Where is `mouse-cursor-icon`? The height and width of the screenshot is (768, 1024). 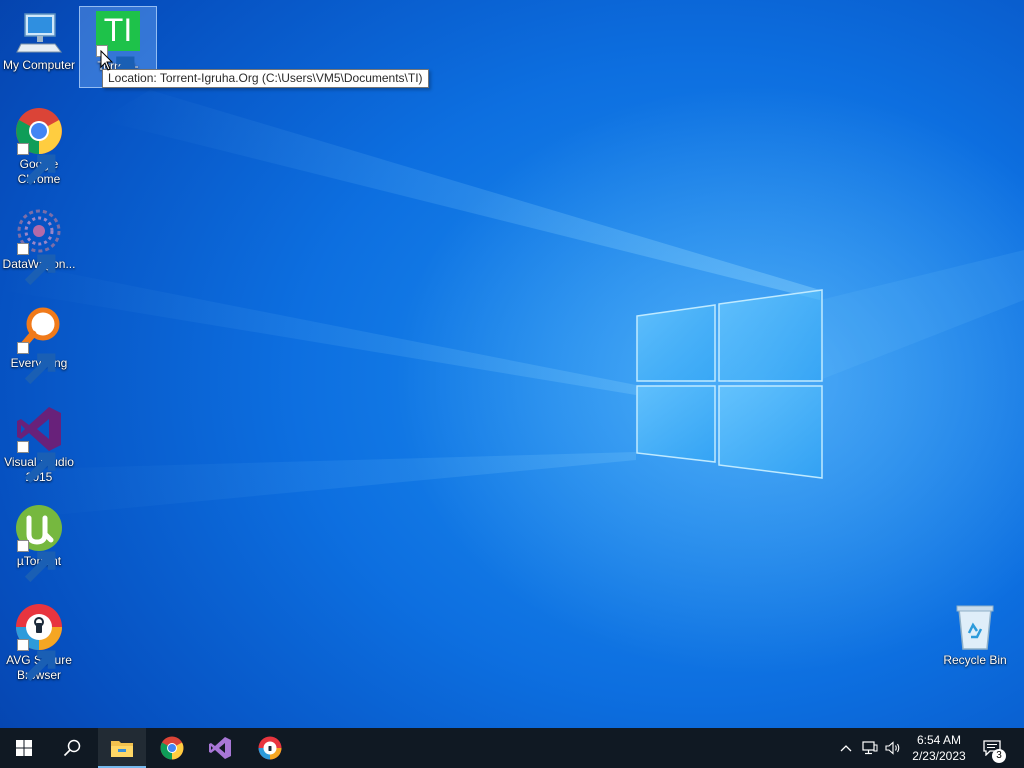 mouse-cursor-icon is located at coordinates (107, 60).